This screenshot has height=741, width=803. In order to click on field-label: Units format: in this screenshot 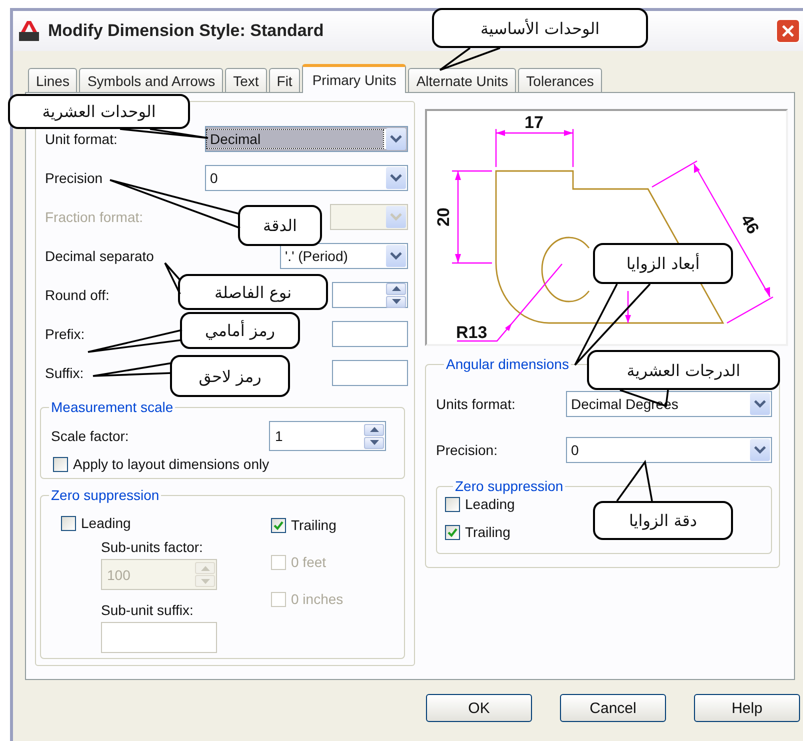, I will do `click(476, 404)`.